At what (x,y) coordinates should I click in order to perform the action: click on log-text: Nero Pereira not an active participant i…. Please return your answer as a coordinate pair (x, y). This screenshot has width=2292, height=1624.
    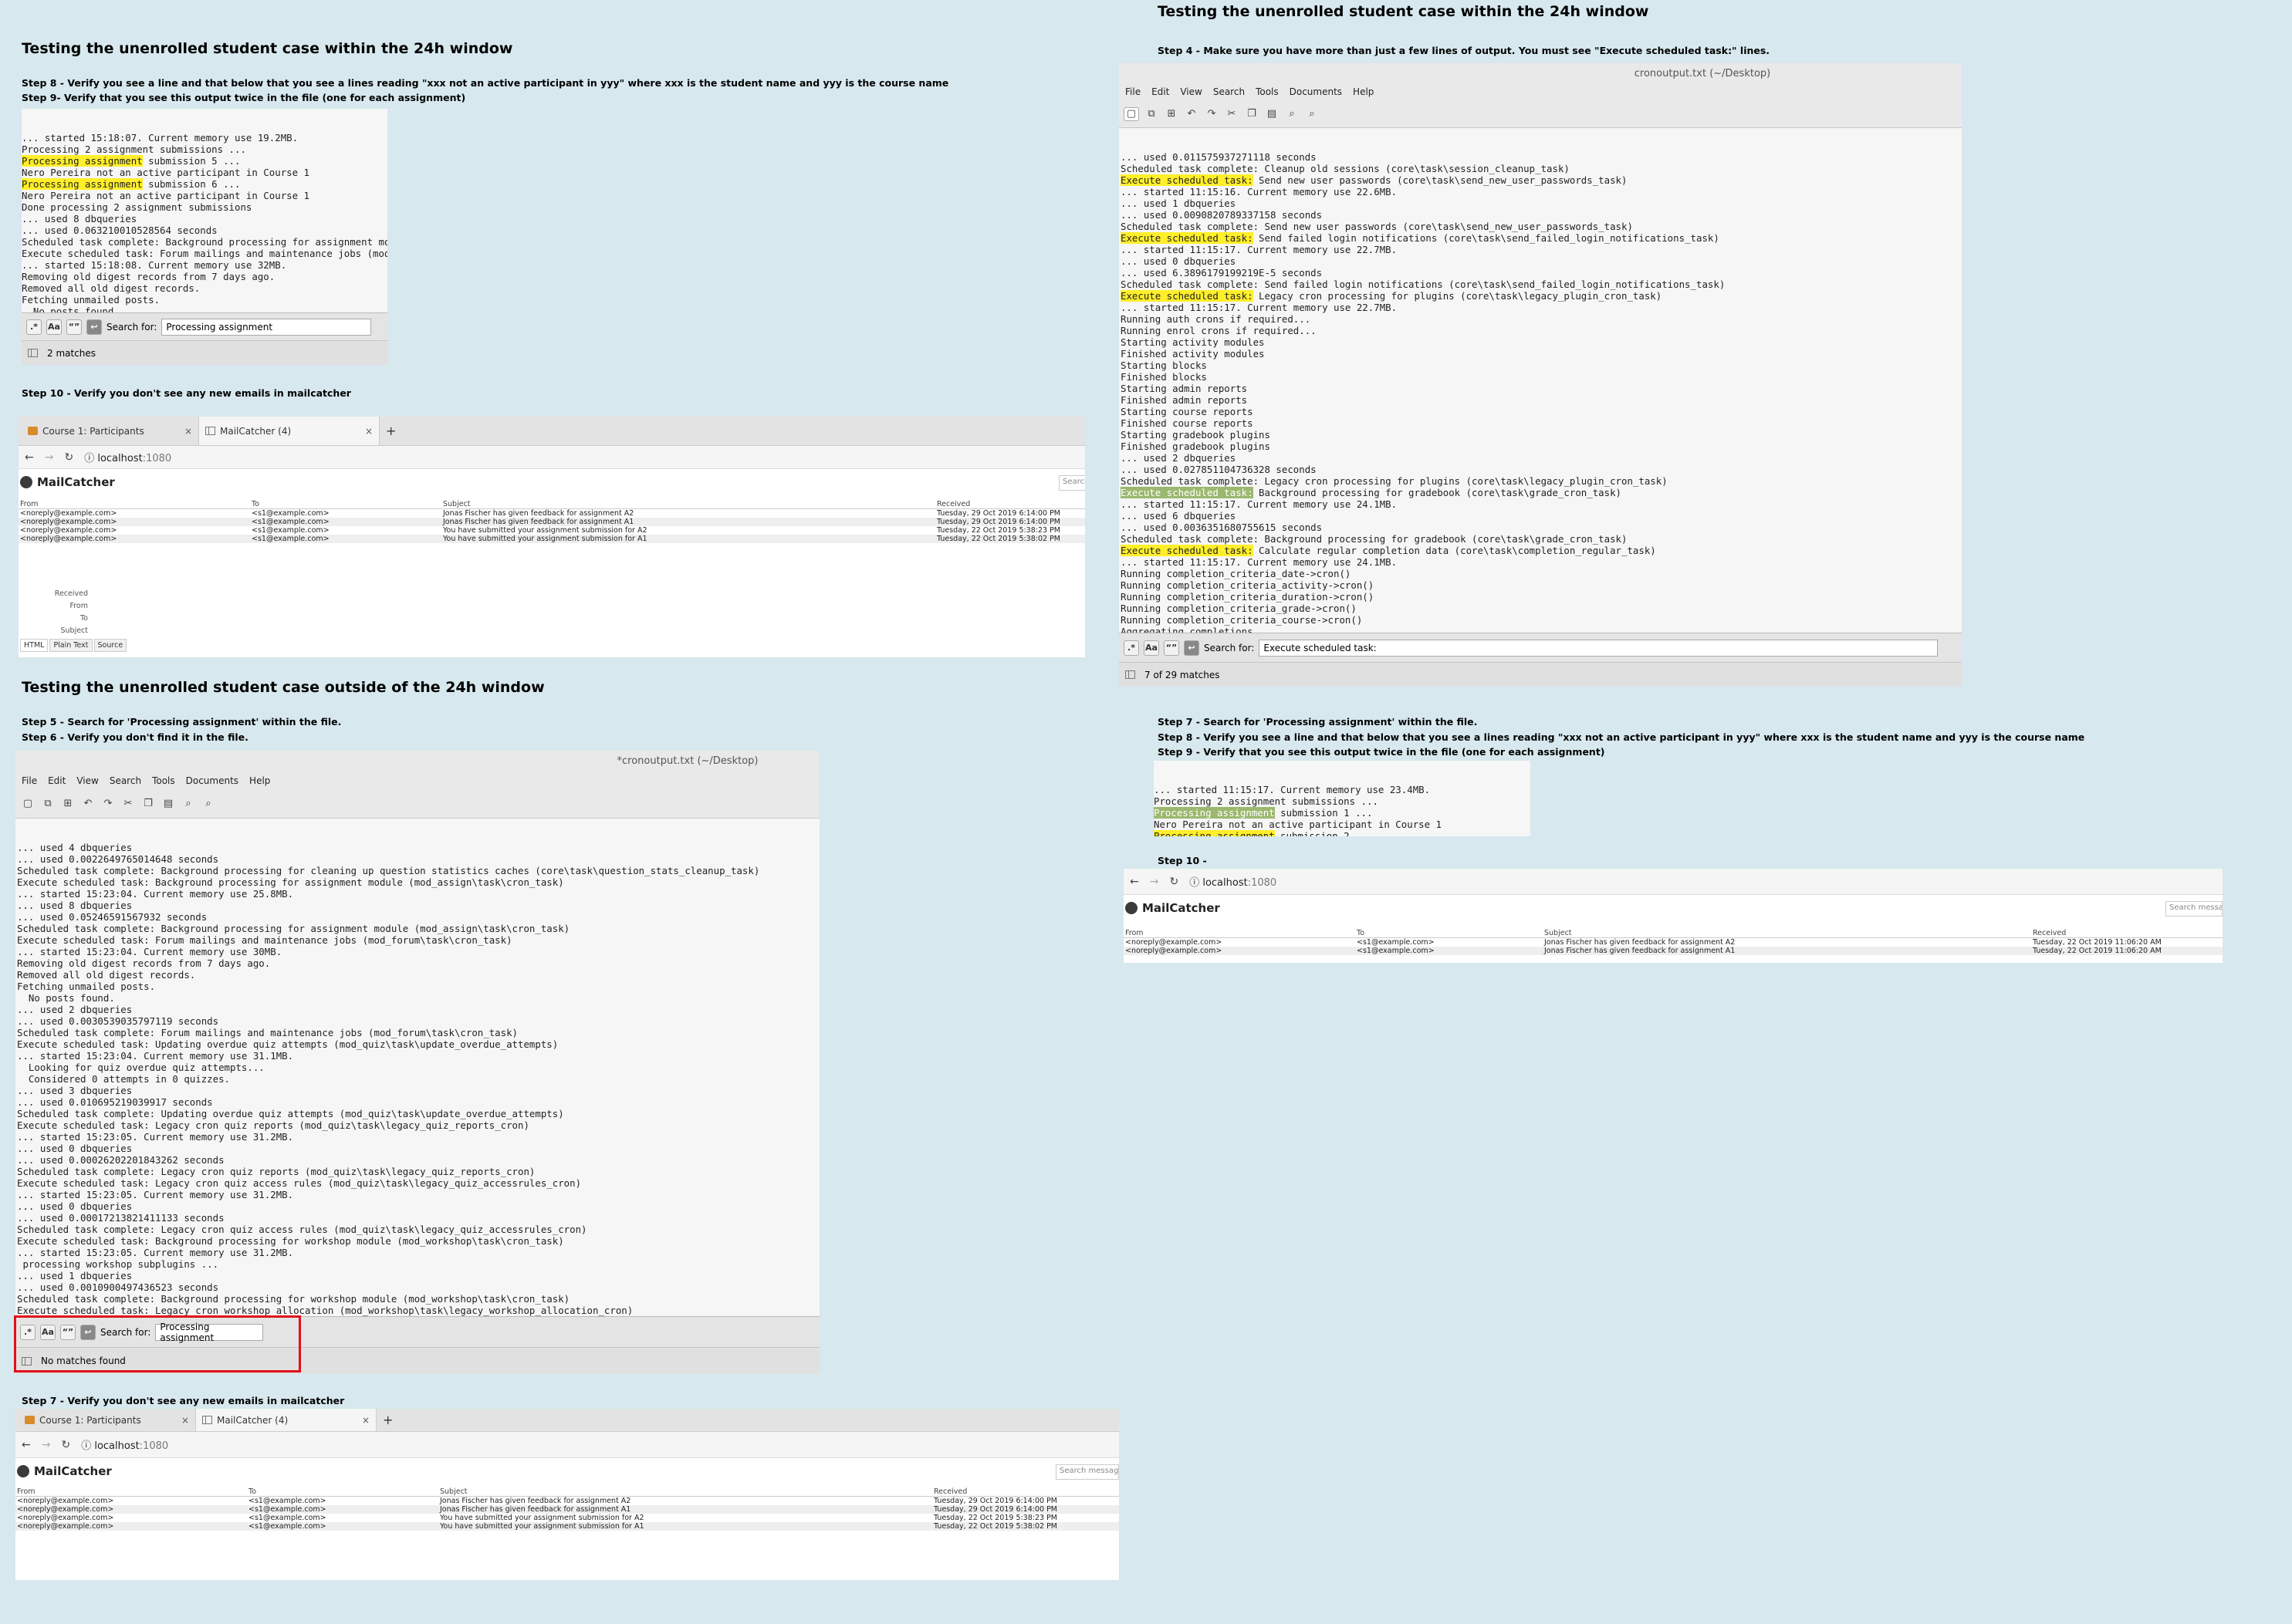
    Looking at the image, I should click on (165, 172).